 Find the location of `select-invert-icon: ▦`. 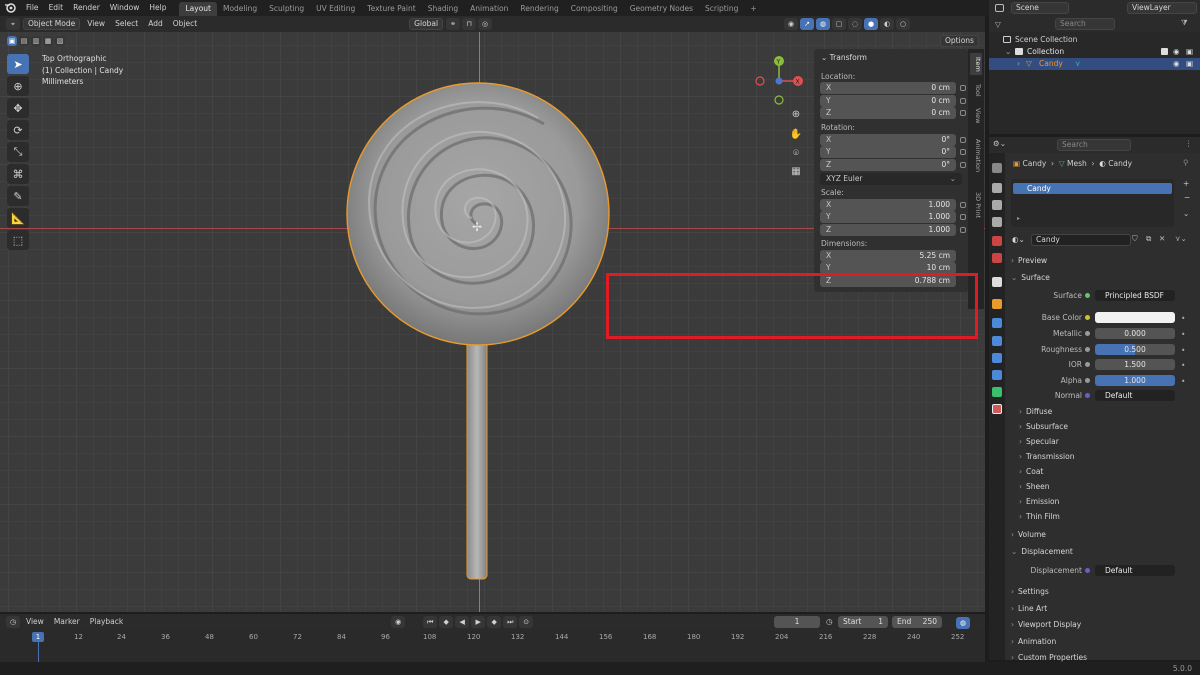

select-invert-icon: ▦ is located at coordinates (48, 41).